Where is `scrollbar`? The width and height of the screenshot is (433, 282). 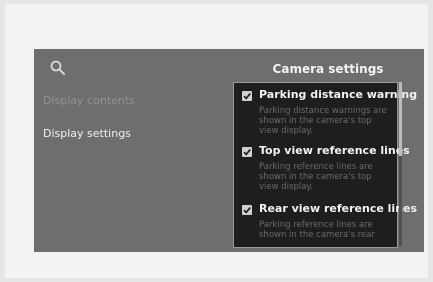
scrollbar is located at coordinates (400, 164).